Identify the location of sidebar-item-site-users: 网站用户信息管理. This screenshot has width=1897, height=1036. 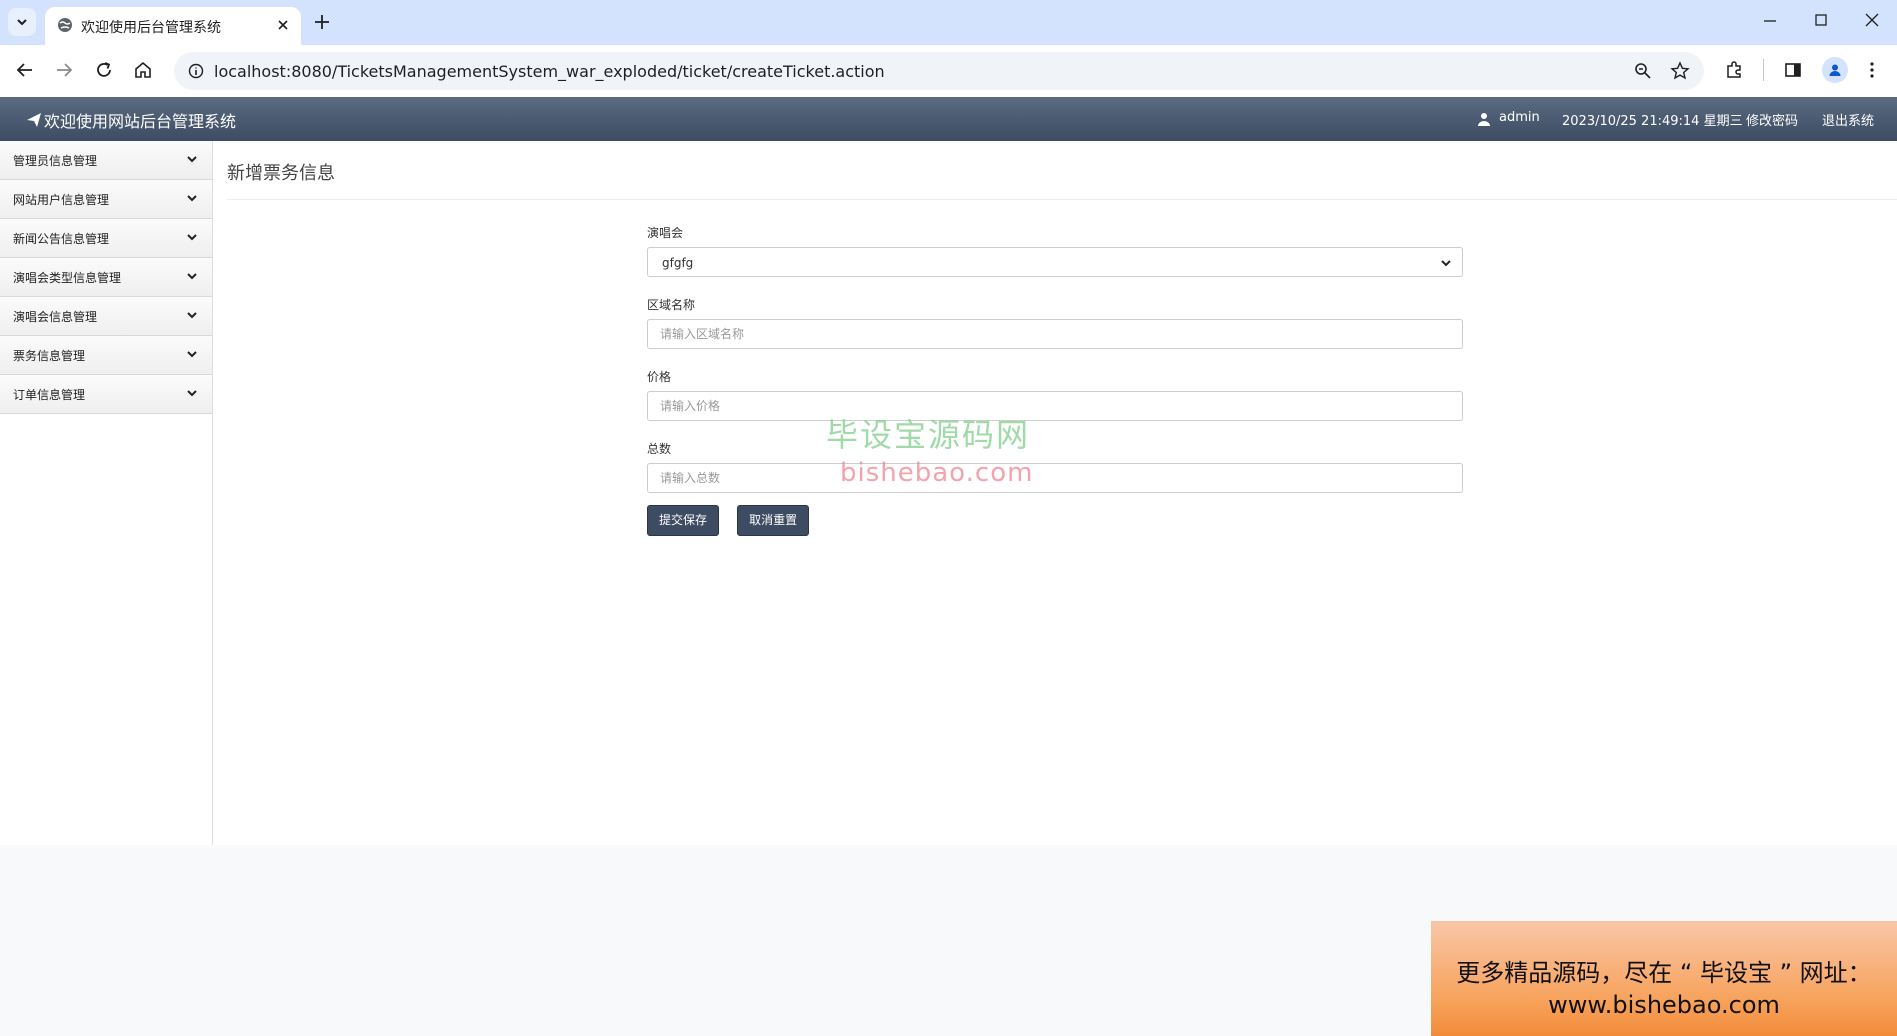
(106, 199).